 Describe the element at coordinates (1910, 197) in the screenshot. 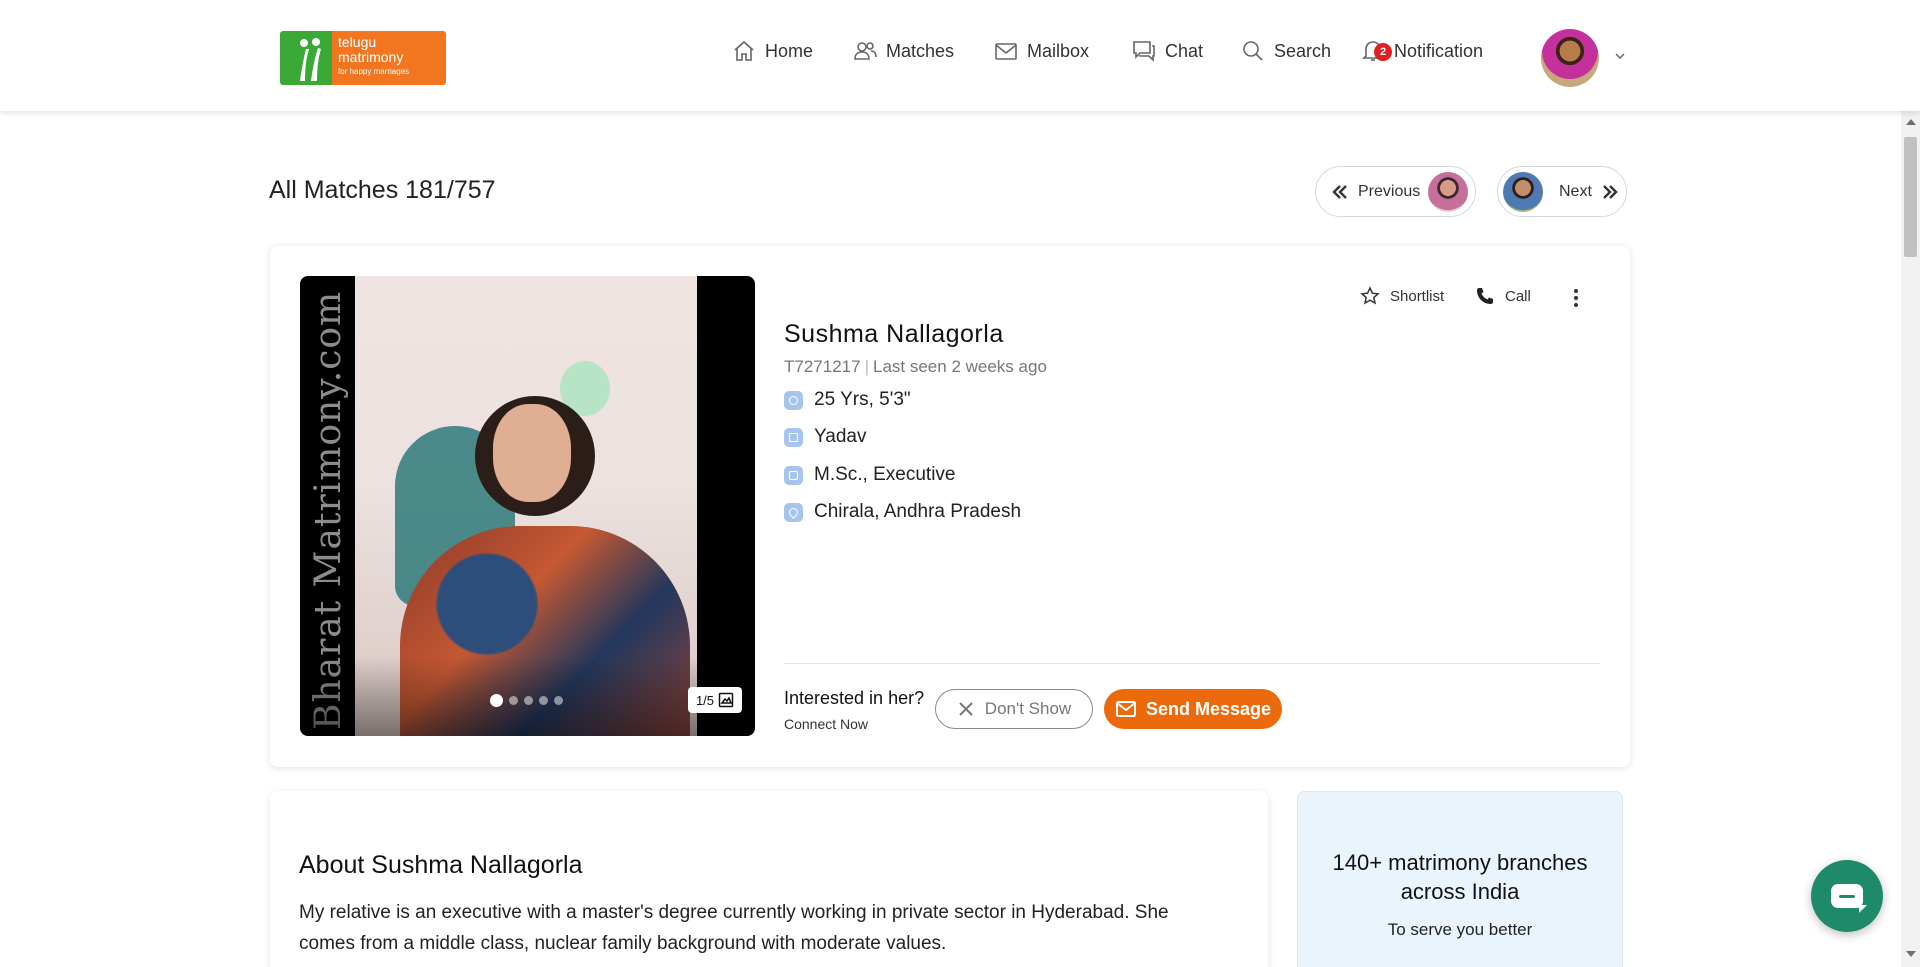

I see `scrollbar-thumb` at that location.